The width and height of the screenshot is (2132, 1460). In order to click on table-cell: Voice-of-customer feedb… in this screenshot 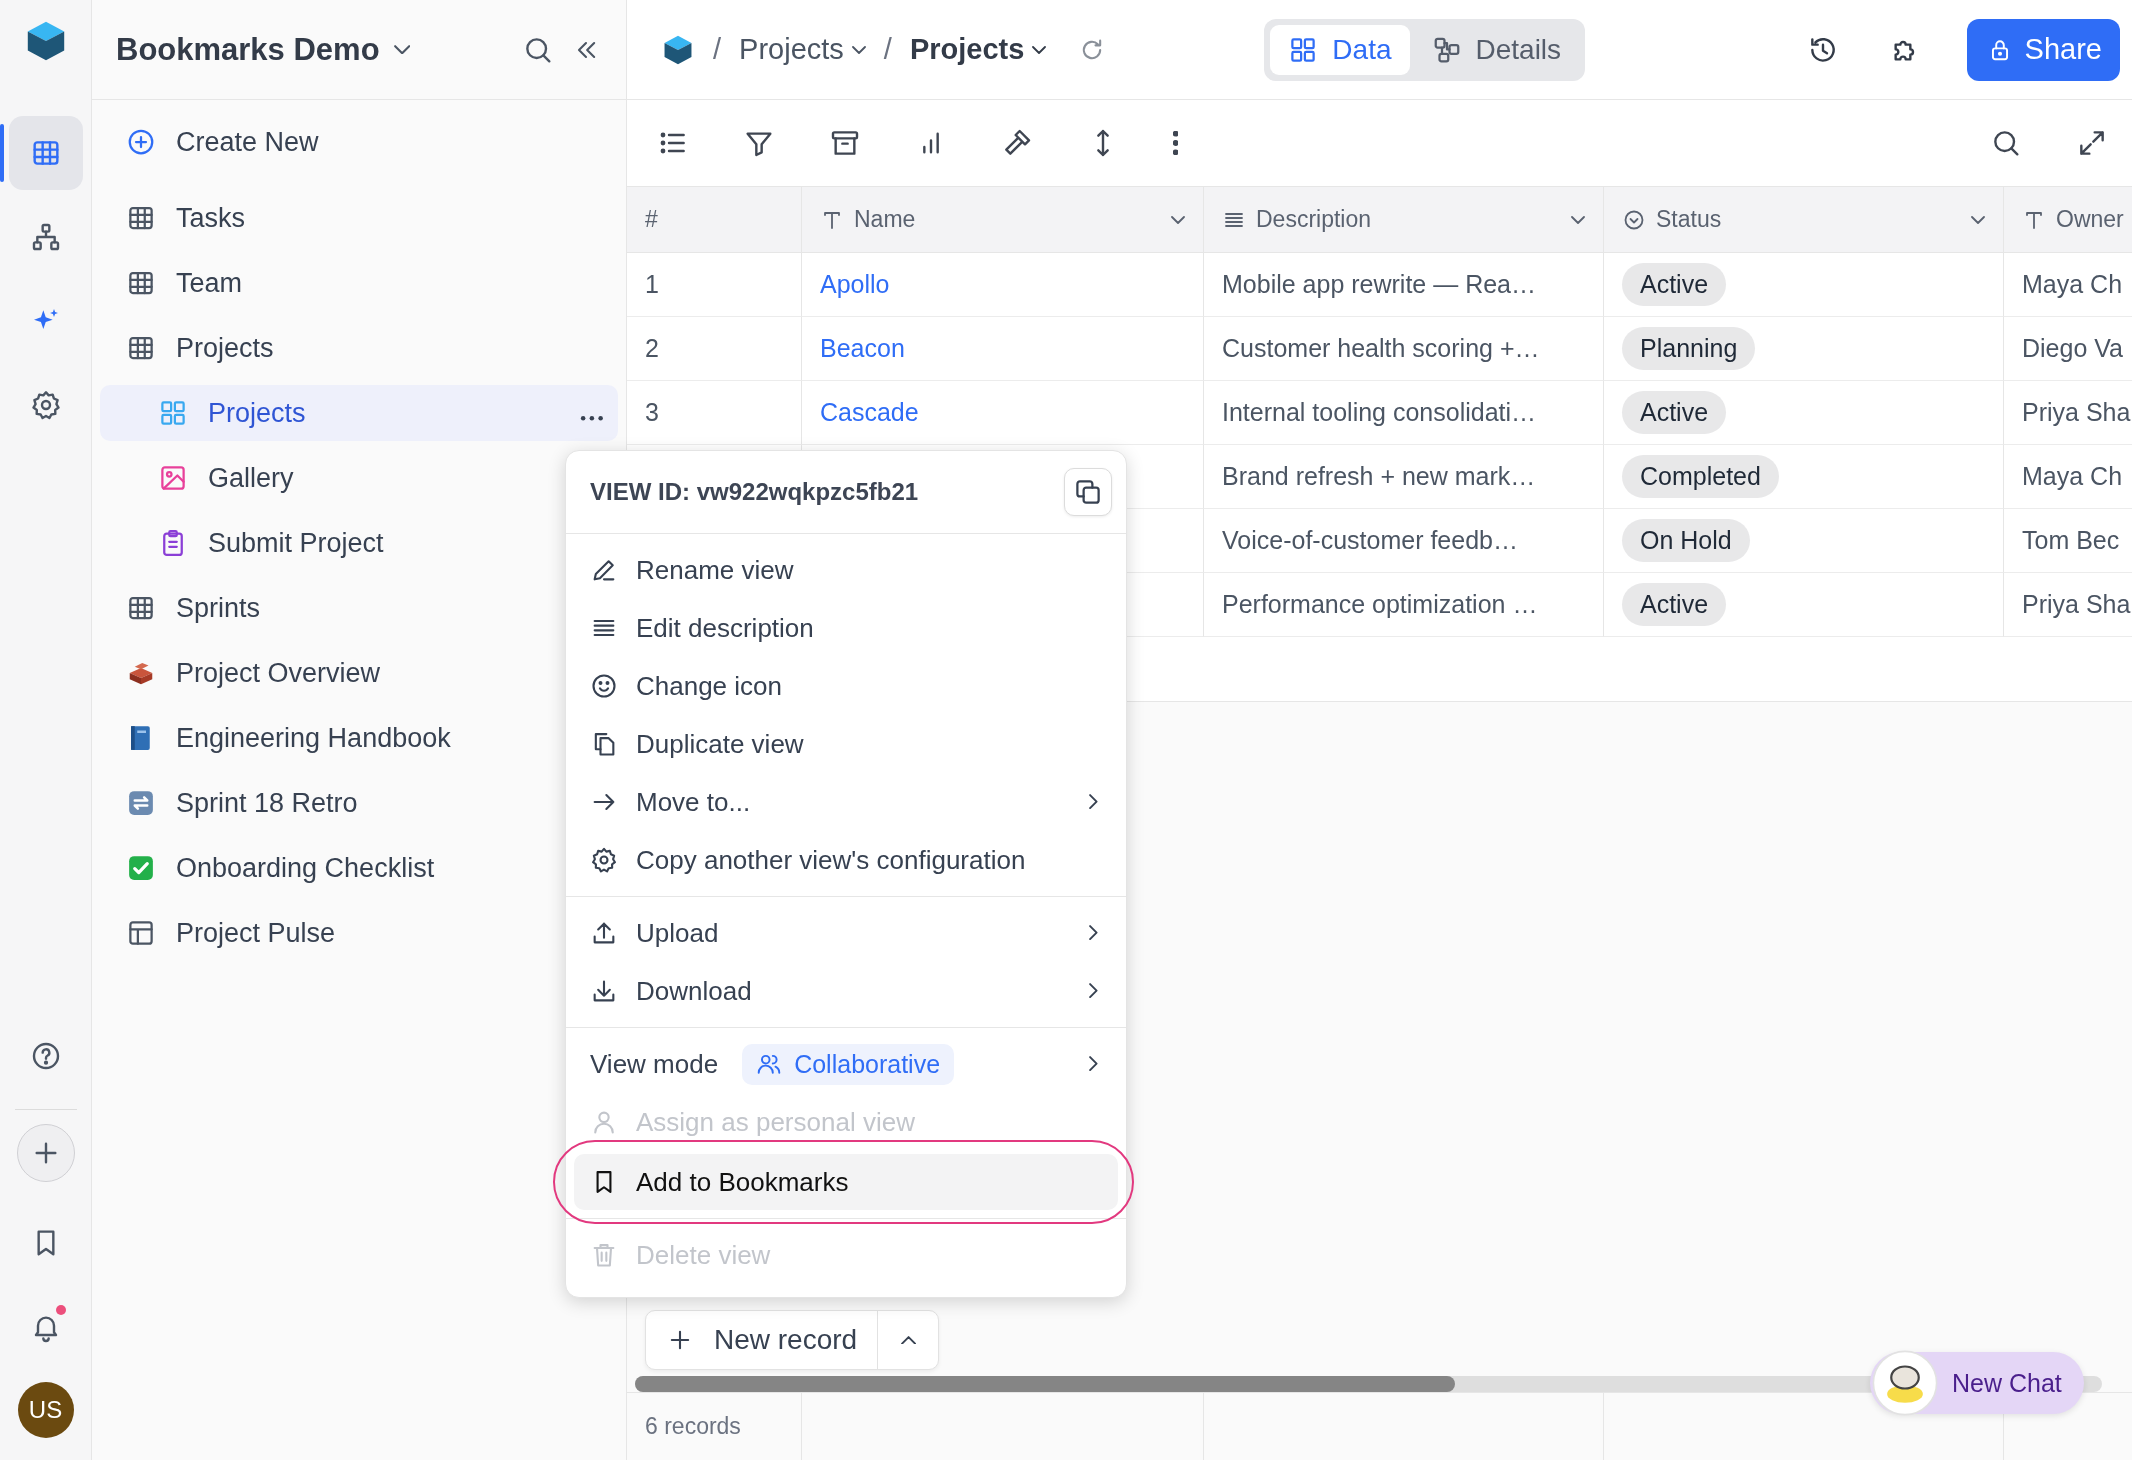, I will do `click(1404, 541)`.